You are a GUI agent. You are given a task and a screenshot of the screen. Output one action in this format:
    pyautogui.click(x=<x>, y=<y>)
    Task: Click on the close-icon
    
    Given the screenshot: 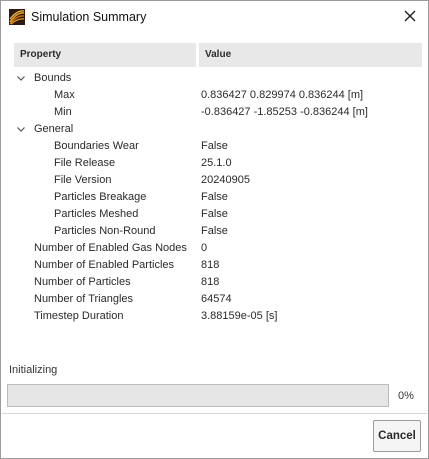 What is the action you would take?
    pyautogui.click(x=410, y=16)
    